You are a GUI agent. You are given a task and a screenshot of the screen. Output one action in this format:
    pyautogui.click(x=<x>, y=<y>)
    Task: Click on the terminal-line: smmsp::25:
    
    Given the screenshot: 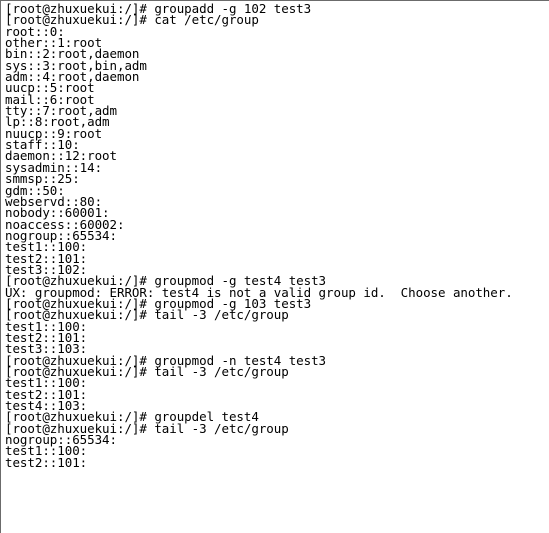 What is the action you would take?
    pyautogui.click(x=42, y=179)
    